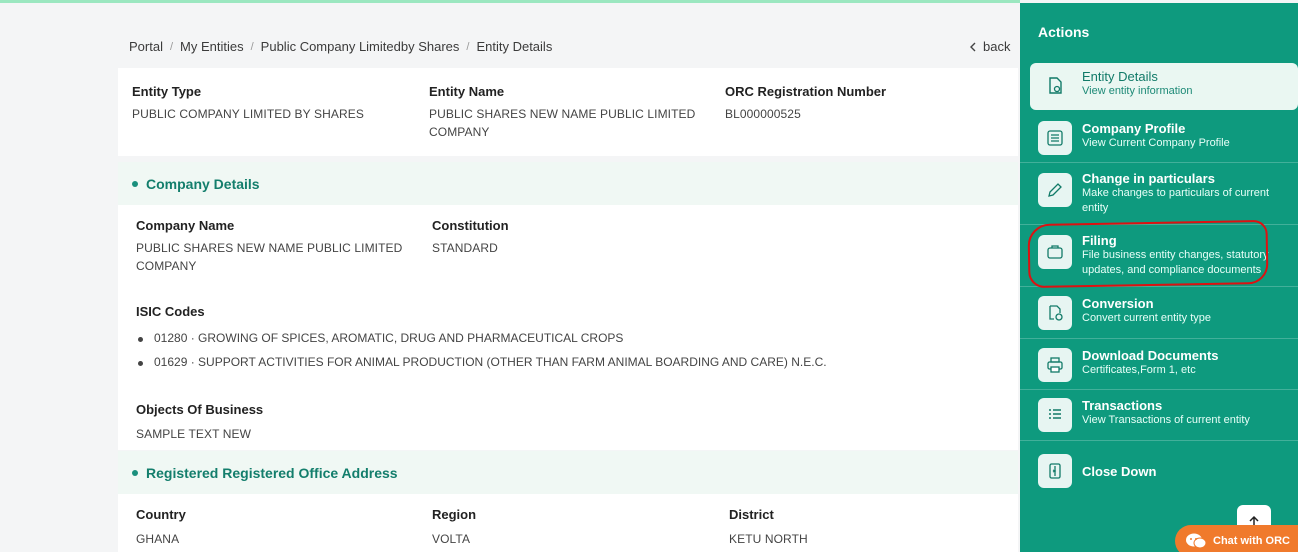 This screenshot has height=552, width=1298. I want to click on entity-type-value: PUBLIC COMPANY LIMITED BY SHARES, so click(248, 114).